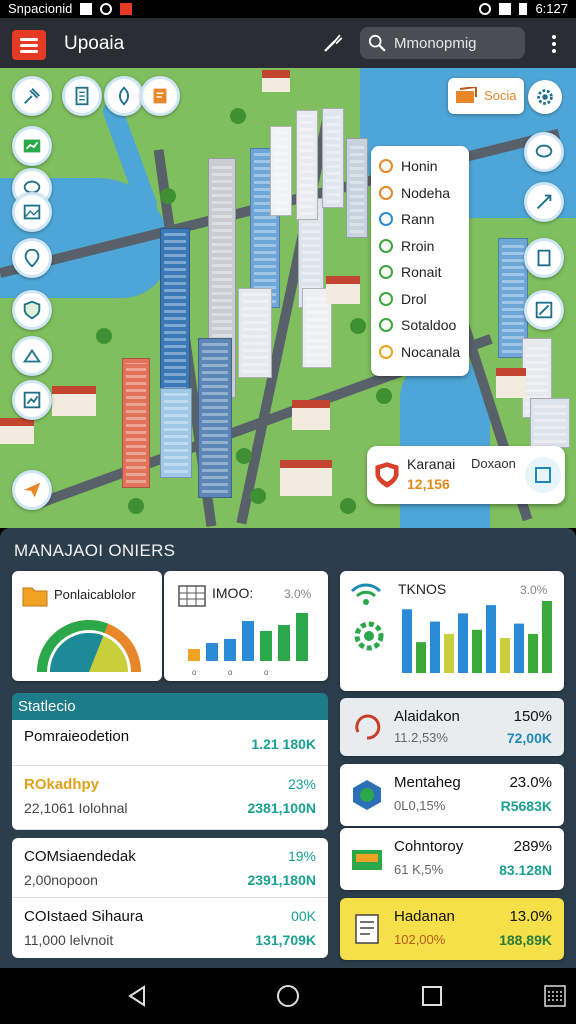  I want to click on location-icon, so click(32, 258).